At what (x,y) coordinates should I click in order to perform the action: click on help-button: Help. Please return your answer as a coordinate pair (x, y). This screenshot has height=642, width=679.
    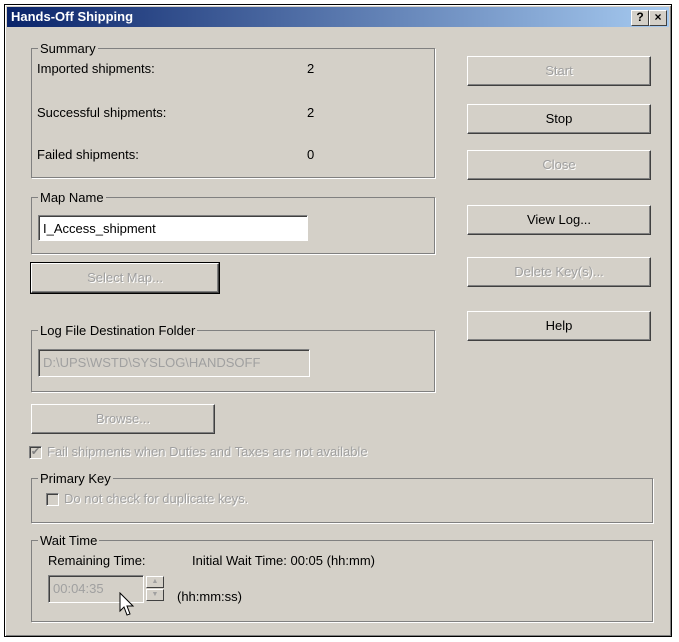
    Looking at the image, I should click on (559, 326).